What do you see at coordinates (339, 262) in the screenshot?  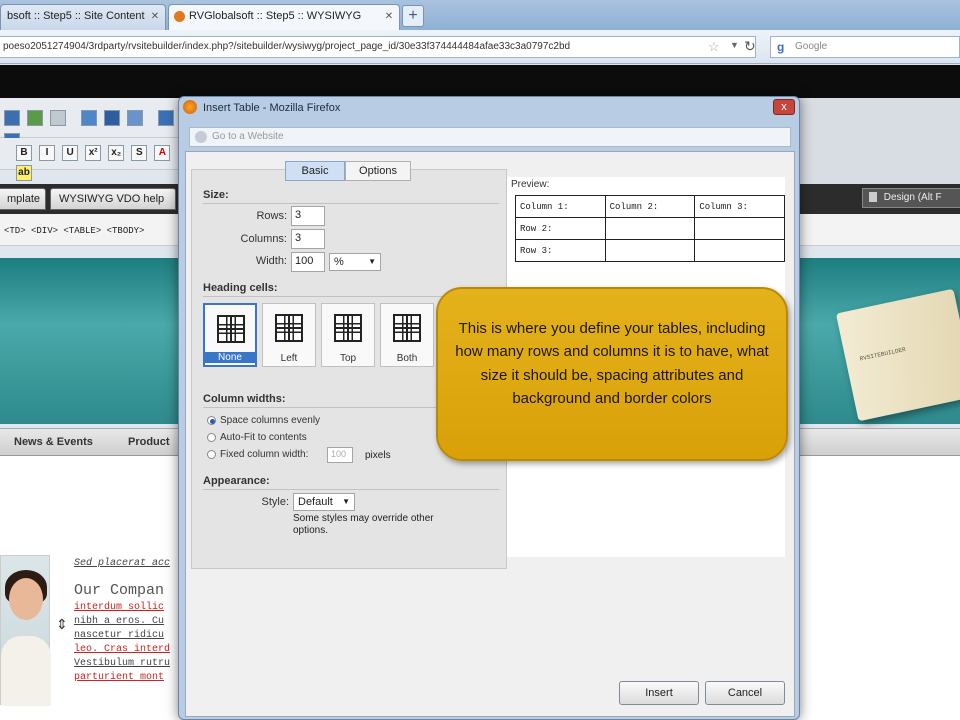 I see `width-unit-value: %` at bounding box center [339, 262].